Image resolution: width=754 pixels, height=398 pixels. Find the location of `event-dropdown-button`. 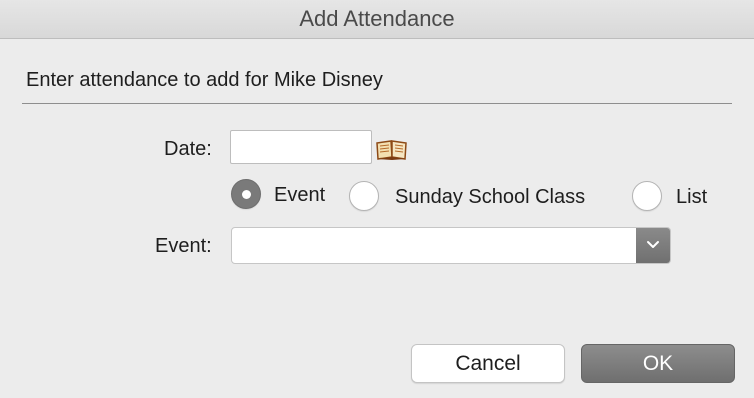

event-dropdown-button is located at coordinates (653, 245).